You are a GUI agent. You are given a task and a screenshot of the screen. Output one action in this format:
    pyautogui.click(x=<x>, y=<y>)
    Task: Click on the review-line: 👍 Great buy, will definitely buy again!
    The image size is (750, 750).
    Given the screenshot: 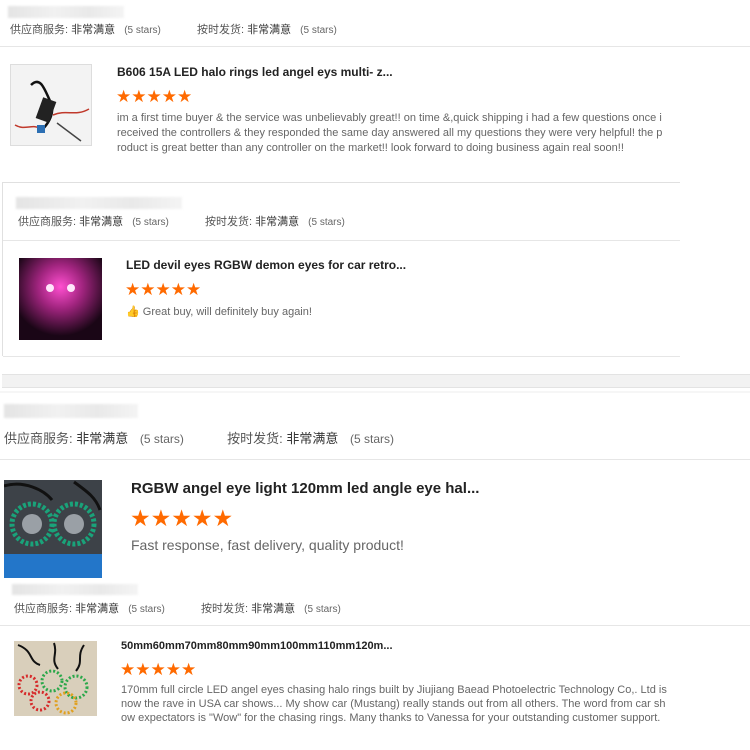 What is the action you would take?
    pyautogui.click(x=219, y=311)
    